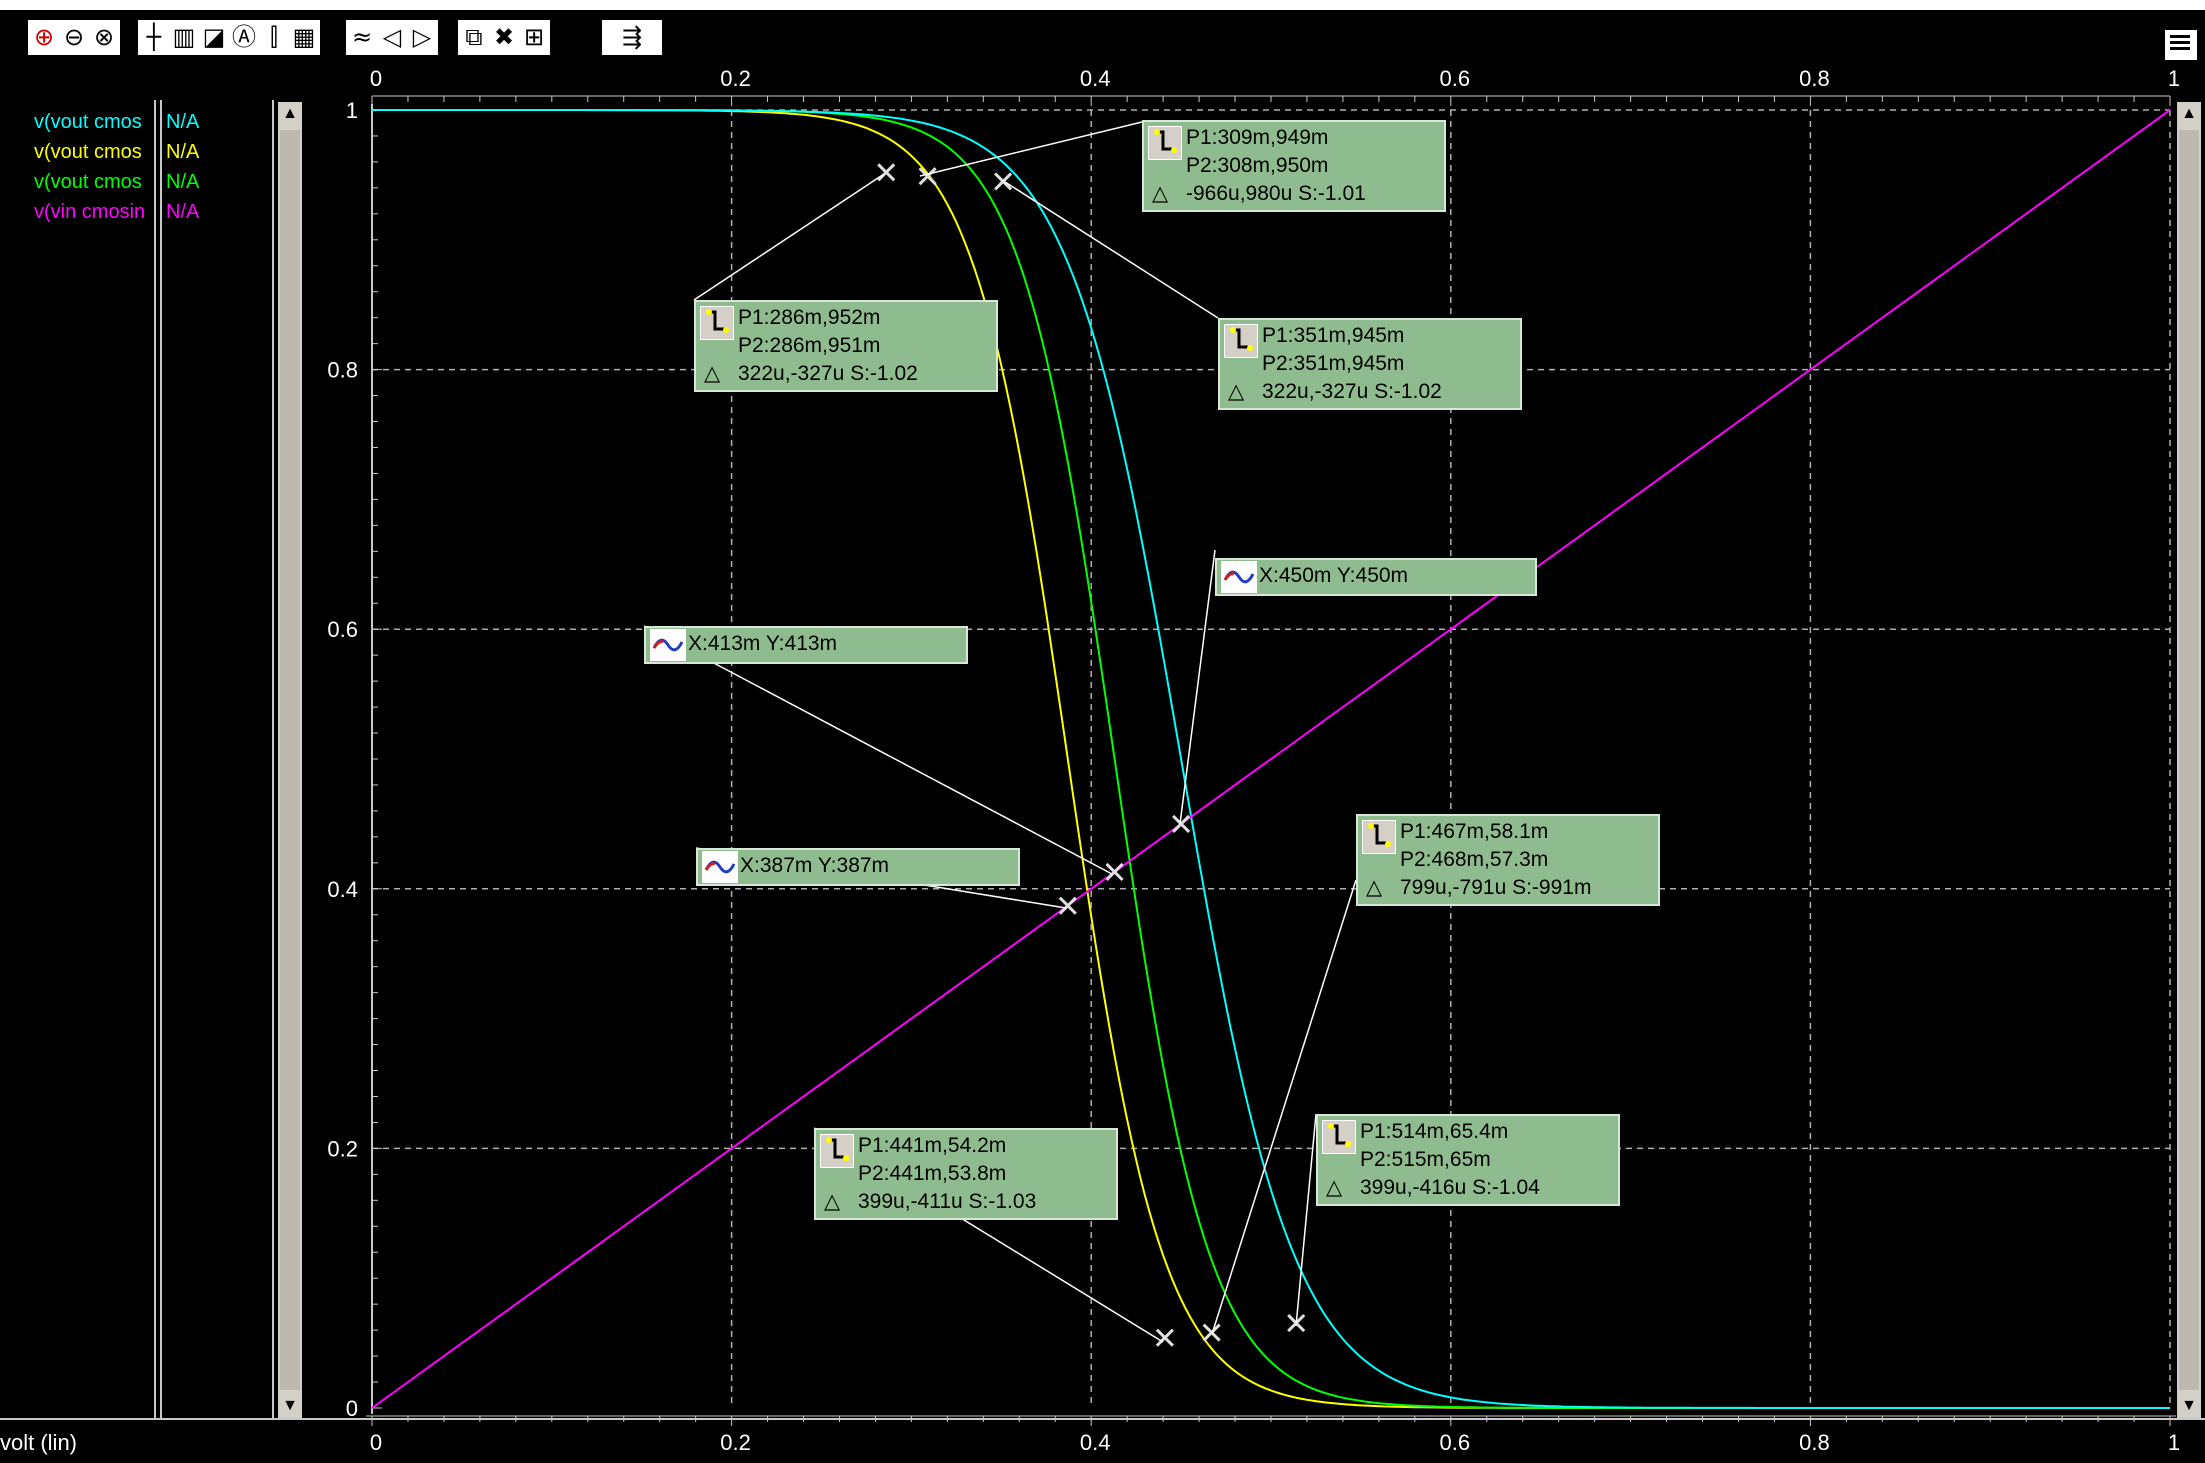 The width and height of the screenshot is (2205, 1463). Describe the element at coordinates (1333, 335) in the screenshot. I see `p1-value: P1:351m,945m` at that location.